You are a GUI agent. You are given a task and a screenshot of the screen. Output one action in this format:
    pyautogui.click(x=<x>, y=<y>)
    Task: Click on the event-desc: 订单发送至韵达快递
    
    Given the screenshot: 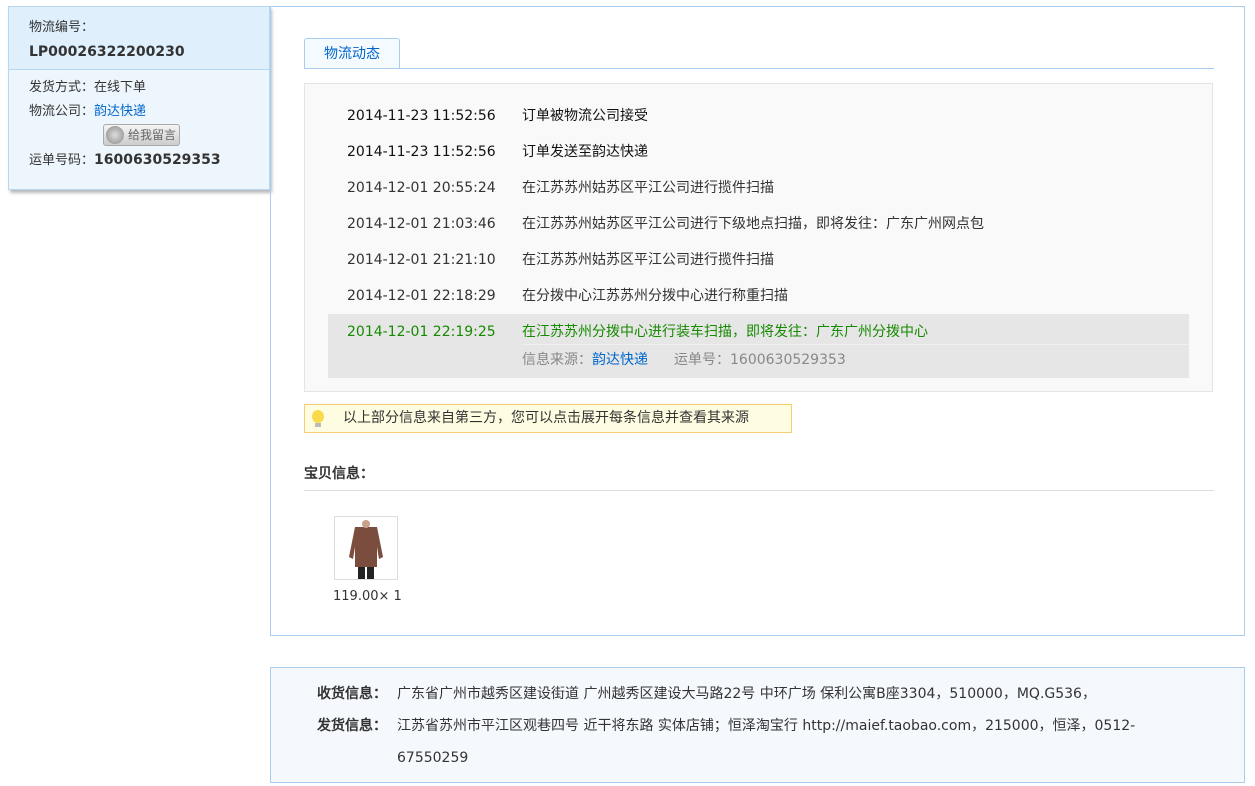 What is the action you would take?
    pyautogui.click(x=585, y=152)
    